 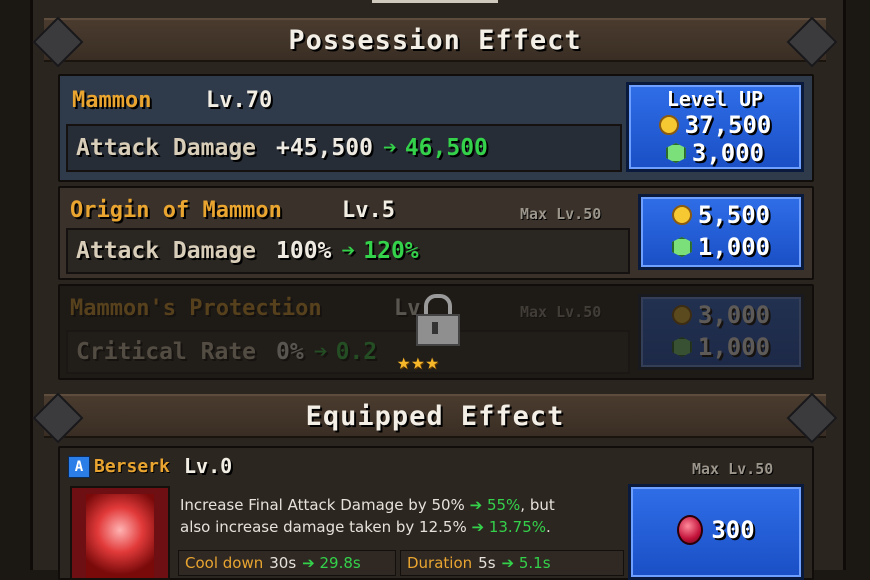 I want to click on red-gem-icon, so click(x=690, y=530).